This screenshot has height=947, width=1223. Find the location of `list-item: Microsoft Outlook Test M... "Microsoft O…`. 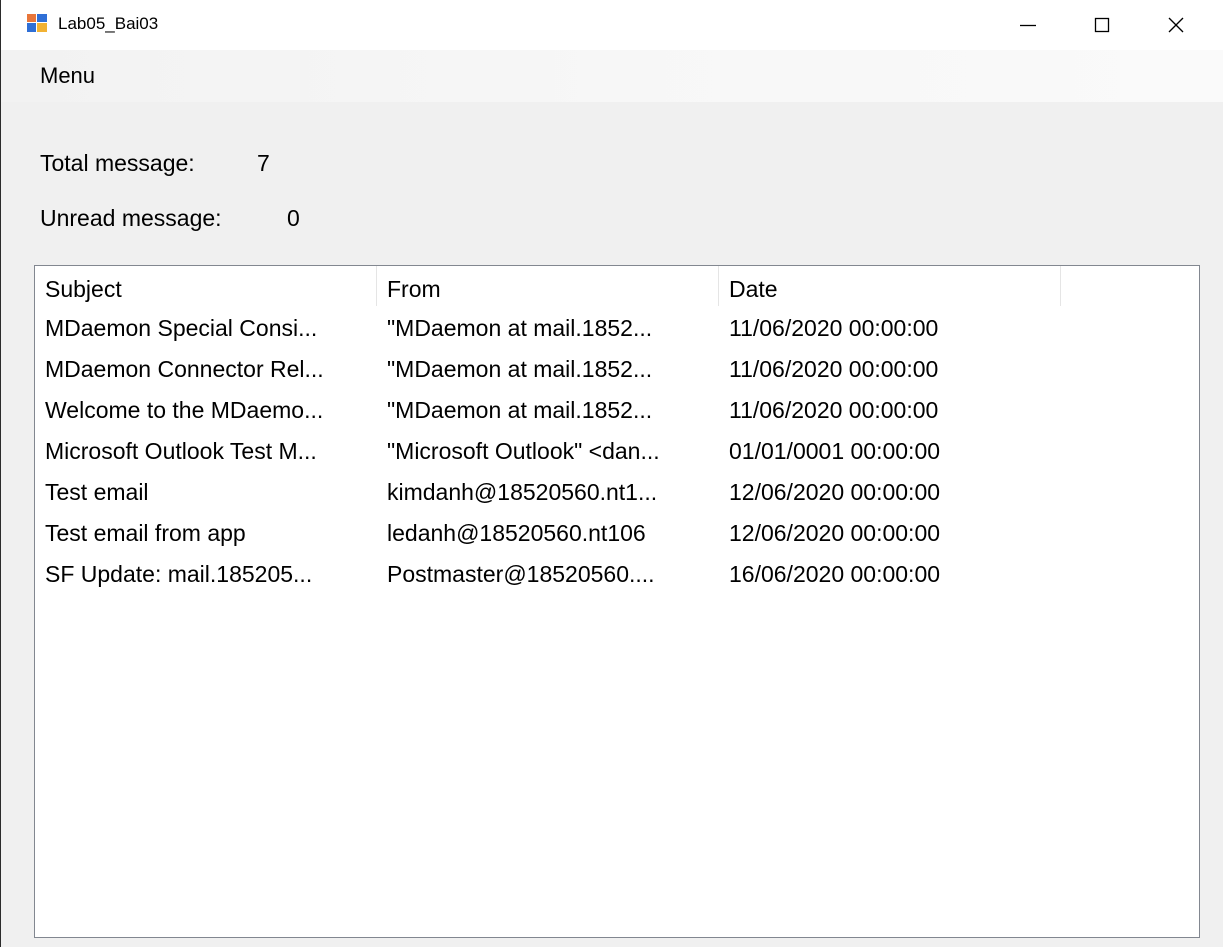

list-item: Microsoft Outlook Test M... "Microsoft O… is located at coordinates (617, 451).